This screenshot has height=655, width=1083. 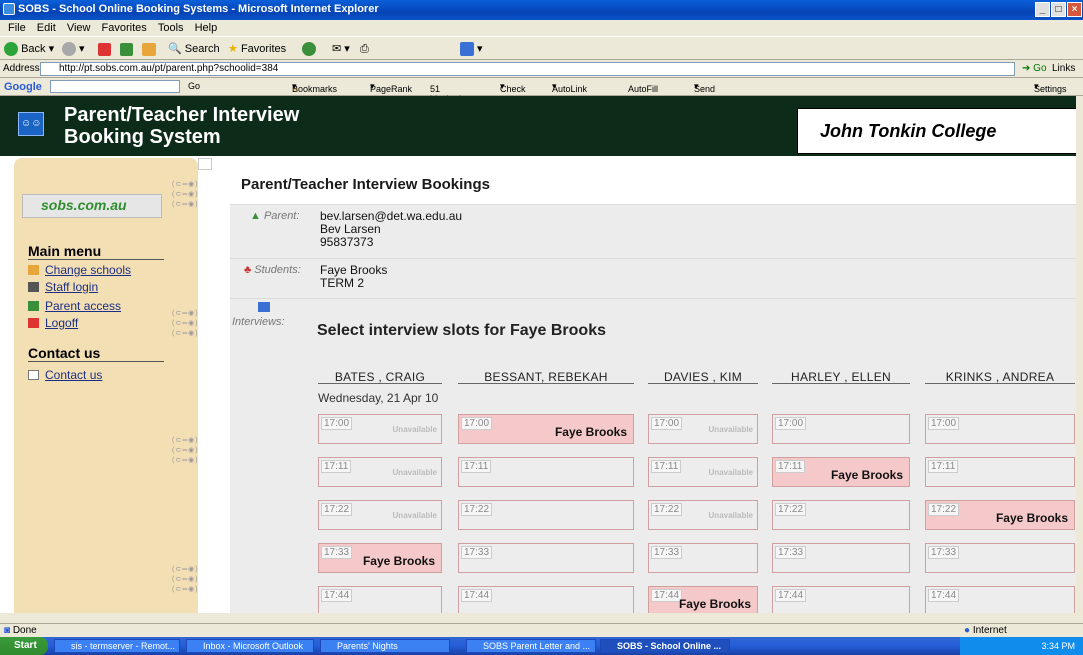 What do you see at coordinates (124, 28) in the screenshot?
I see `menu-favorites: Favorites` at bounding box center [124, 28].